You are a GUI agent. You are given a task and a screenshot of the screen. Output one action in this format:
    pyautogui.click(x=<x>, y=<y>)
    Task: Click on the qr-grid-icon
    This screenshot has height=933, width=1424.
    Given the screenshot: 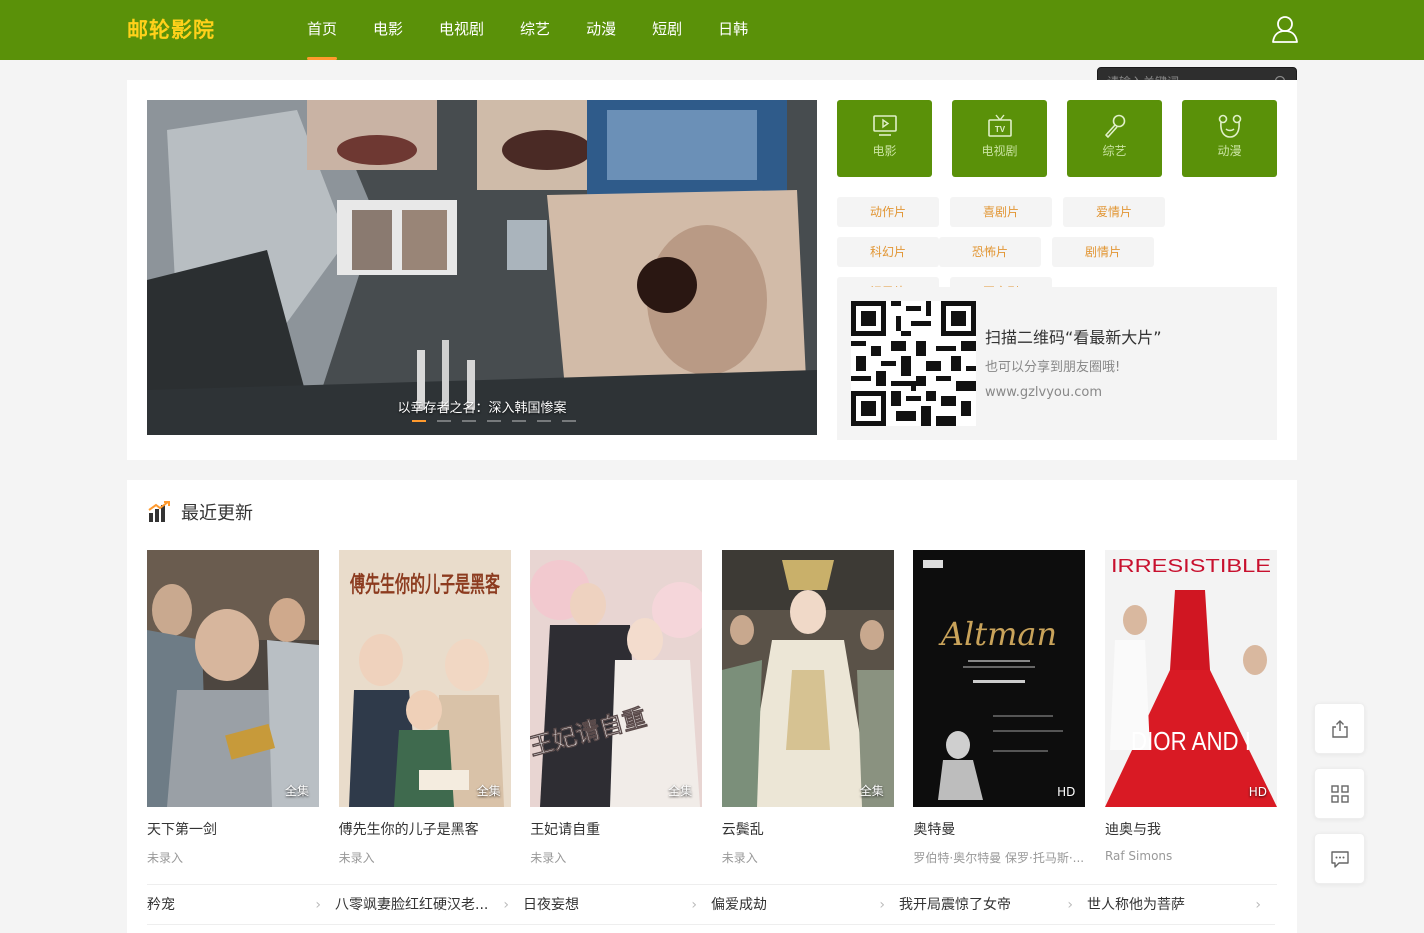 What is the action you would take?
    pyautogui.click(x=1340, y=794)
    